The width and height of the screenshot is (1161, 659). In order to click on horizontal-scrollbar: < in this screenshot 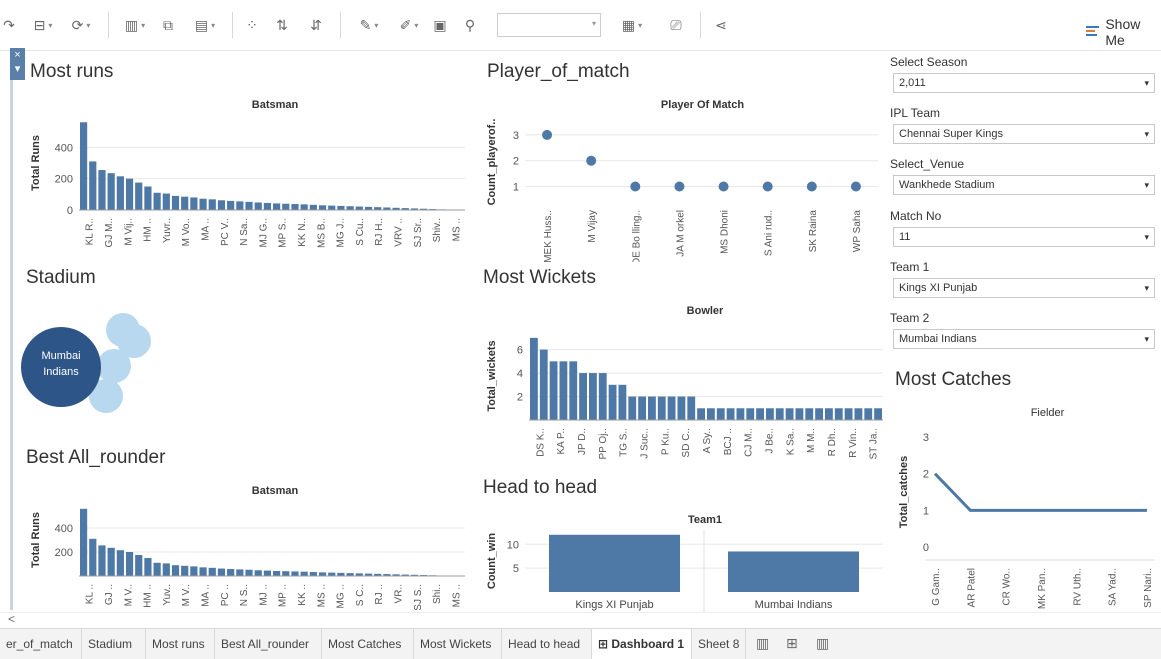, I will do `click(580, 619)`.